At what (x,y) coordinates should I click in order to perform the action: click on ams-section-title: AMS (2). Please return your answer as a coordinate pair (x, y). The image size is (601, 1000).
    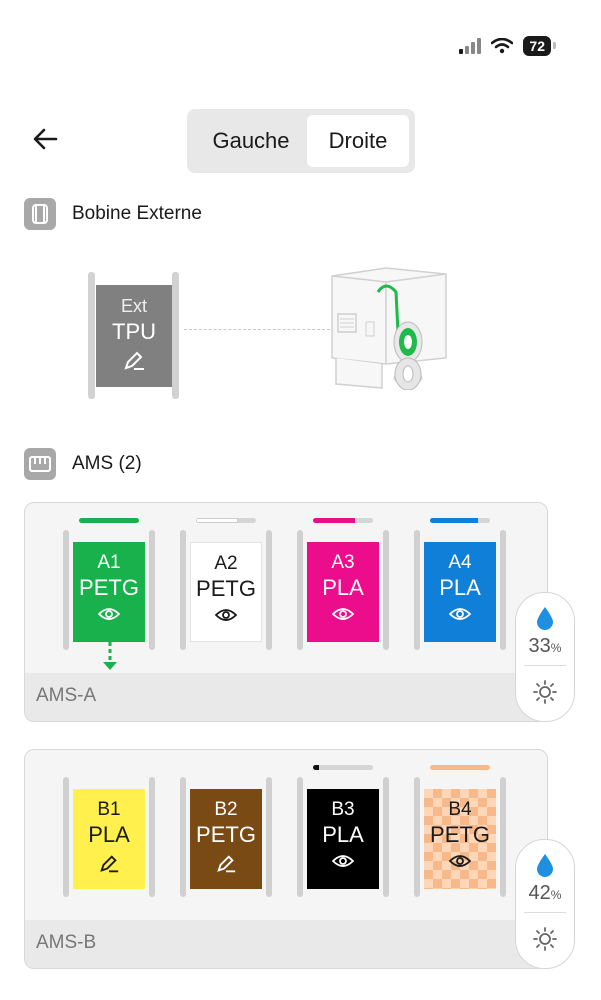
    Looking at the image, I should click on (107, 463).